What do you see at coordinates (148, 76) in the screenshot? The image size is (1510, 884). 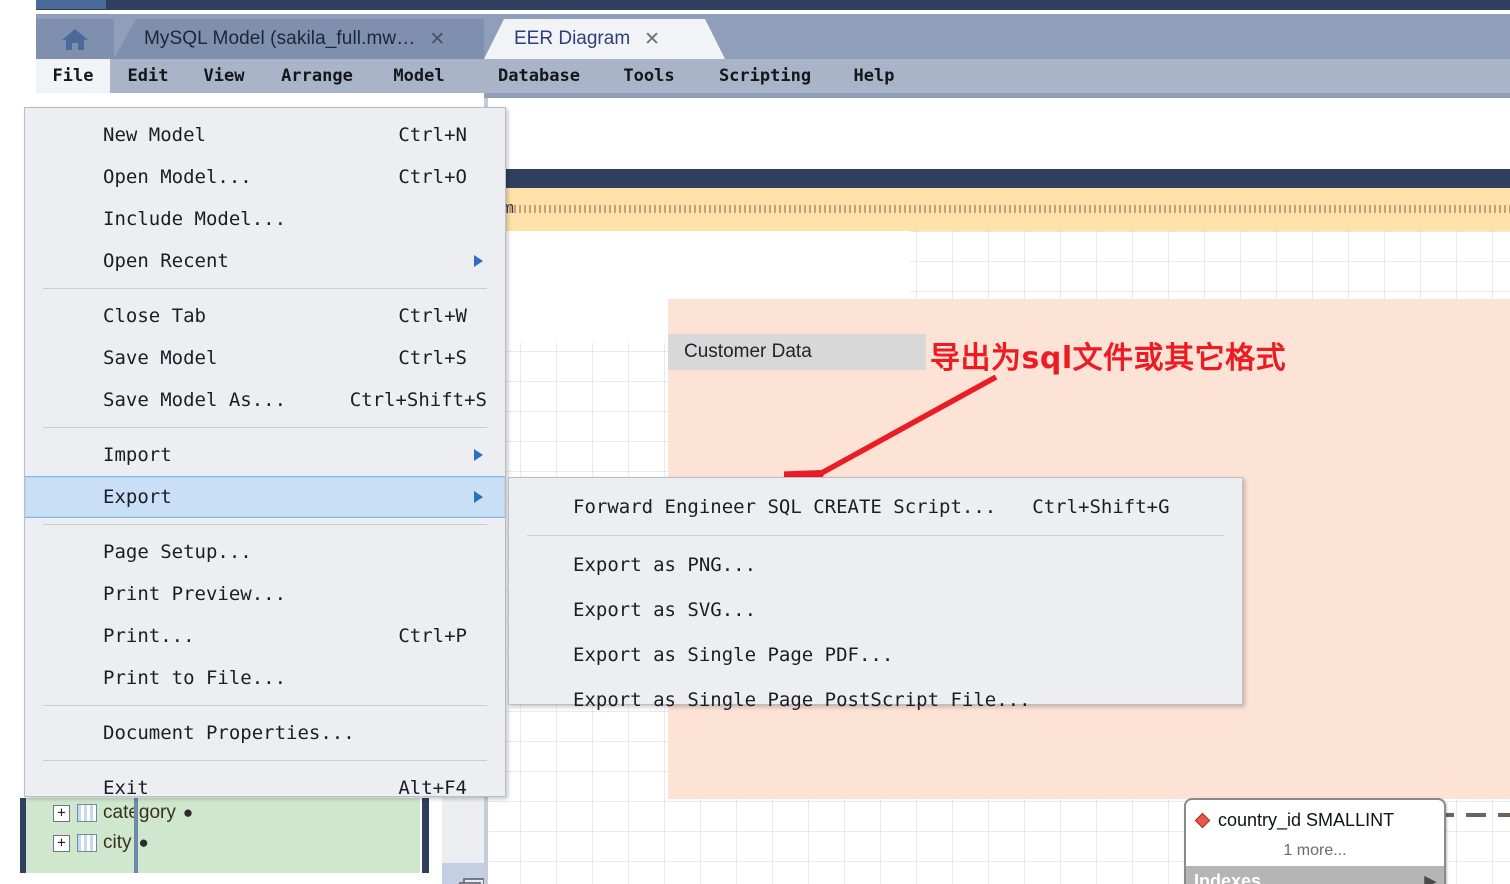 I see `menu-edit: Edit` at bounding box center [148, 76].